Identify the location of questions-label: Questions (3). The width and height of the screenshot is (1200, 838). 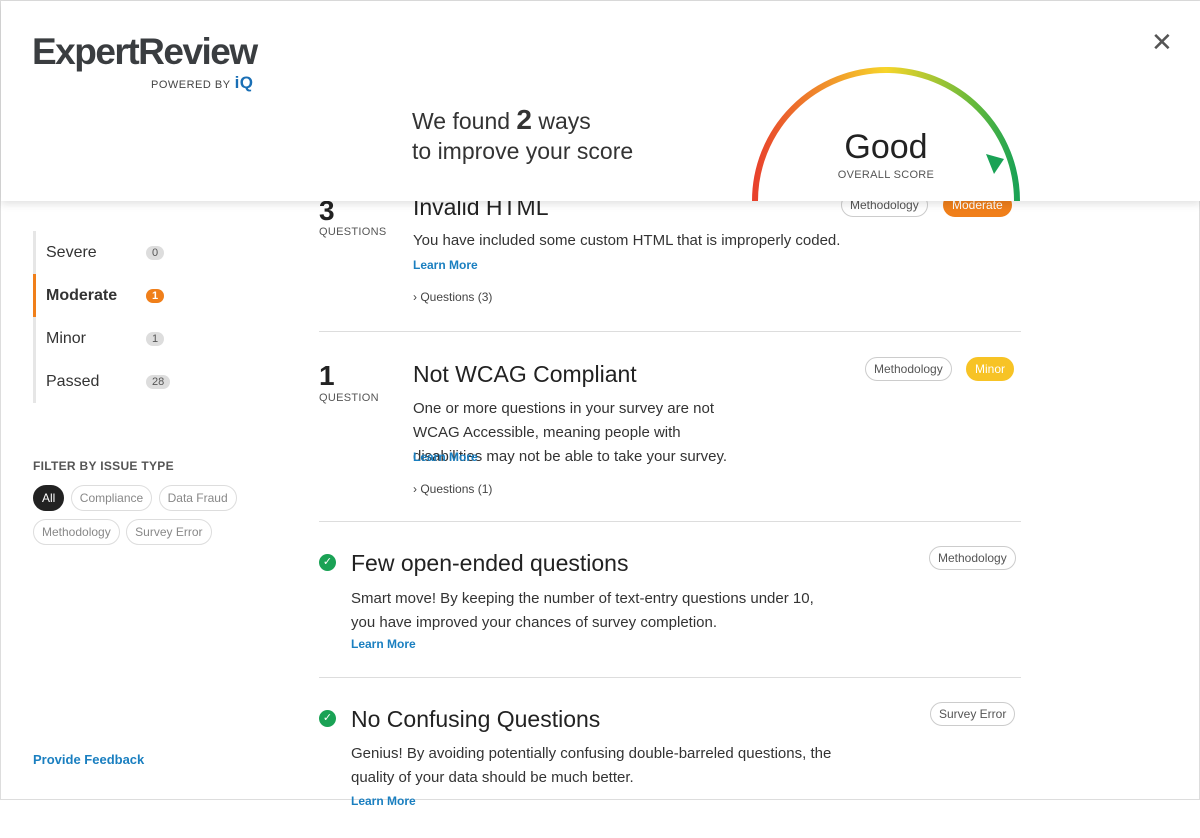
(456, 297).